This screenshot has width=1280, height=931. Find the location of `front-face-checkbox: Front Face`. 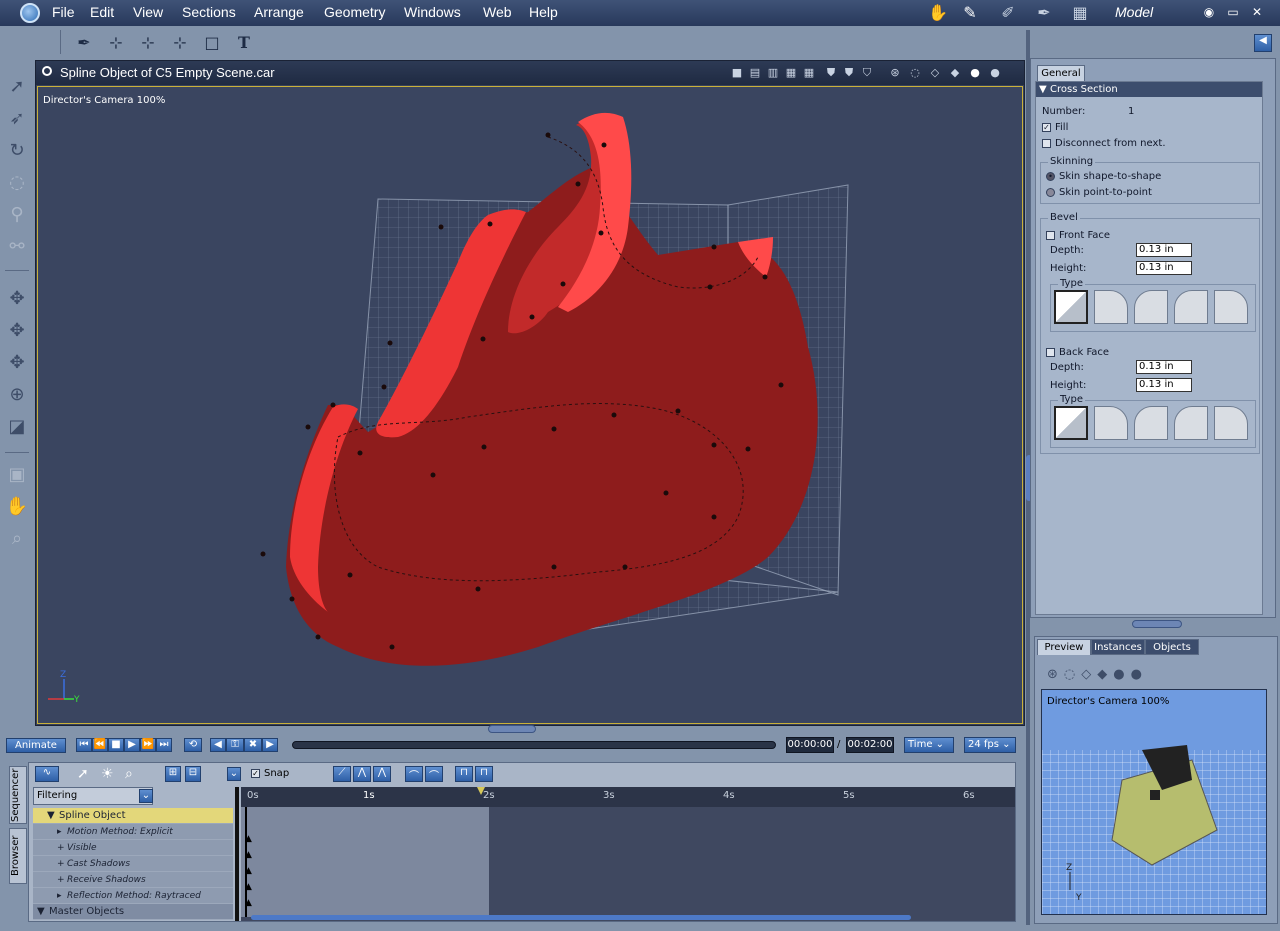

front-face-checkbox: Front Face is located at coordinates (1078, 235).